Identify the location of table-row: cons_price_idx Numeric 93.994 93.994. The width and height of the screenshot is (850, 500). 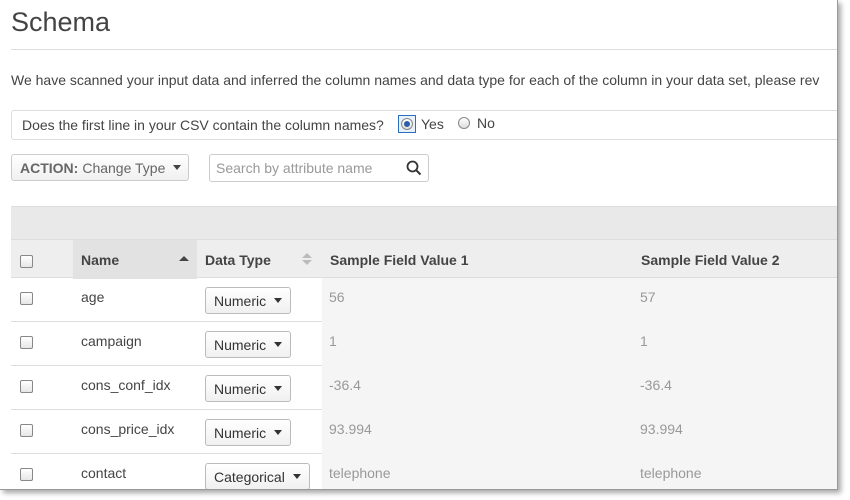
(424, 432).